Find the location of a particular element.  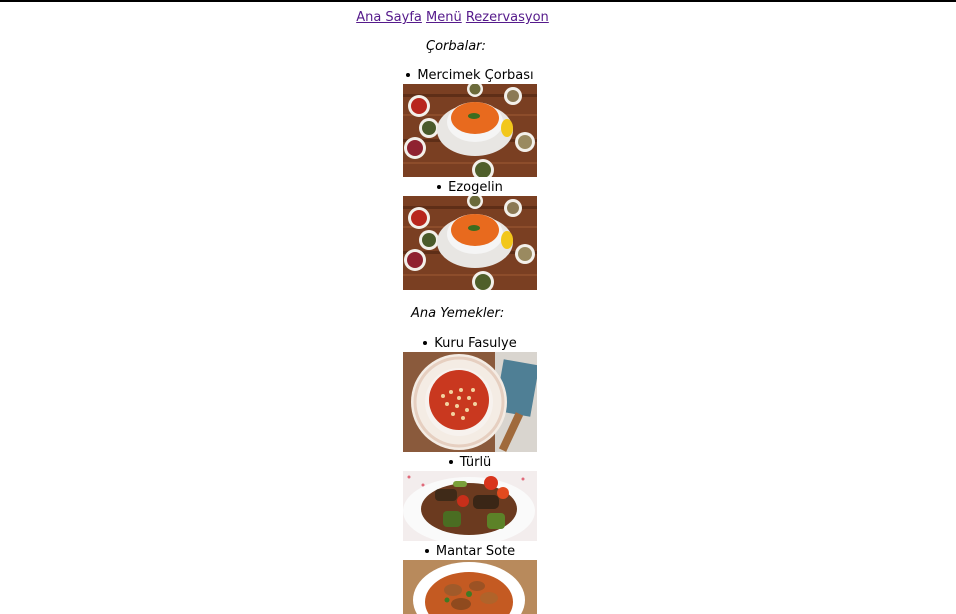

main-nav: Ana Sayfa Menü Rezervasyon is located at coordinates (452, 18).